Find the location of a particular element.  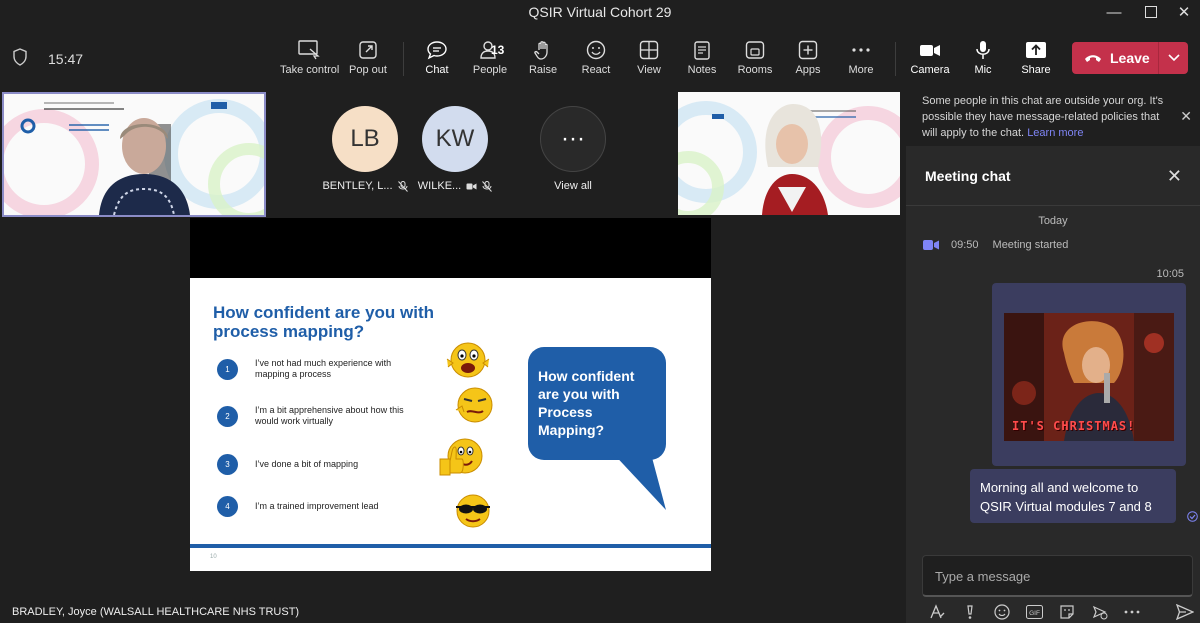

leave-label: Leave is located at coordinates (1130, 58).